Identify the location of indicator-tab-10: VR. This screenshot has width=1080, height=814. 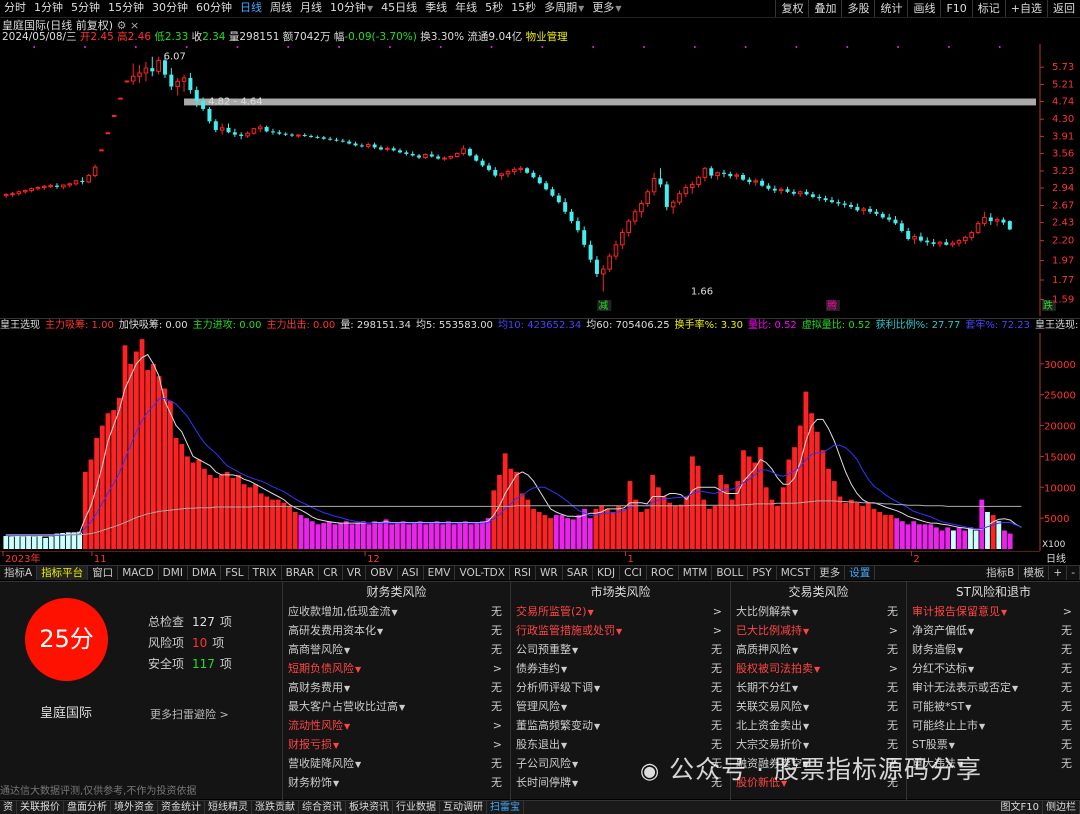
(355, 573).